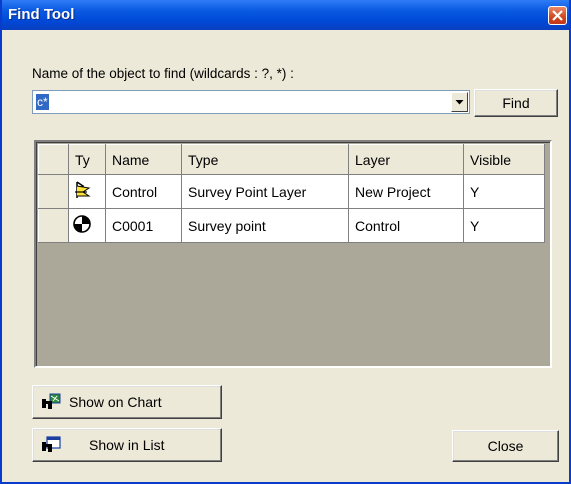 This screenshot has height=484, width=571. I want to click on window-title: Find Tool, so click(41, 14).